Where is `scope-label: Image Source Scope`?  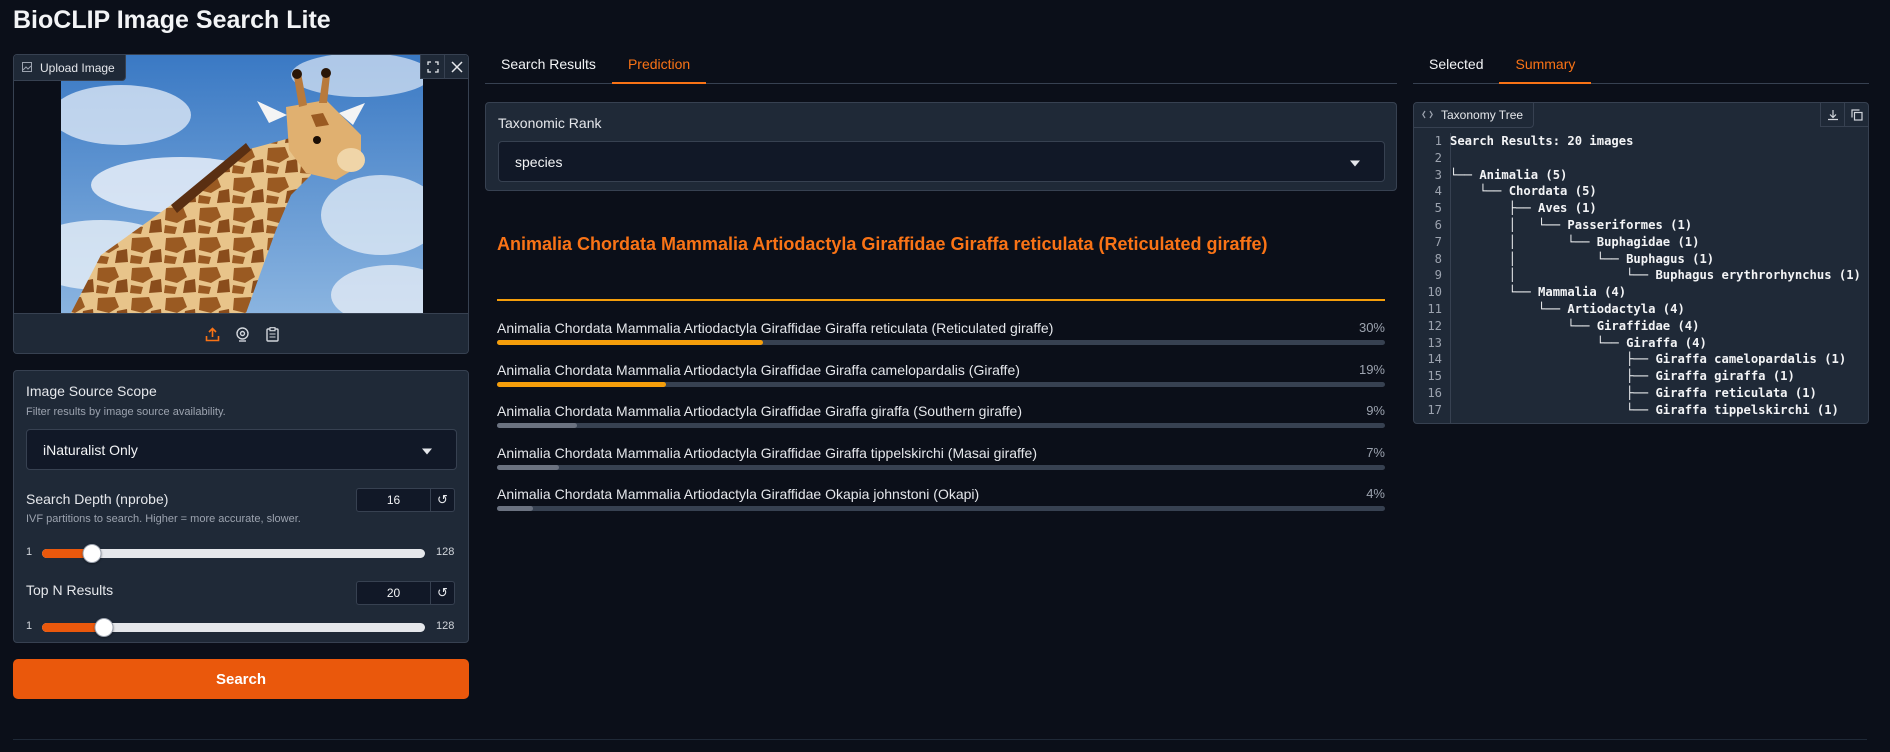 scope-label: Image Source Scope is located at coordinates (91, 391).